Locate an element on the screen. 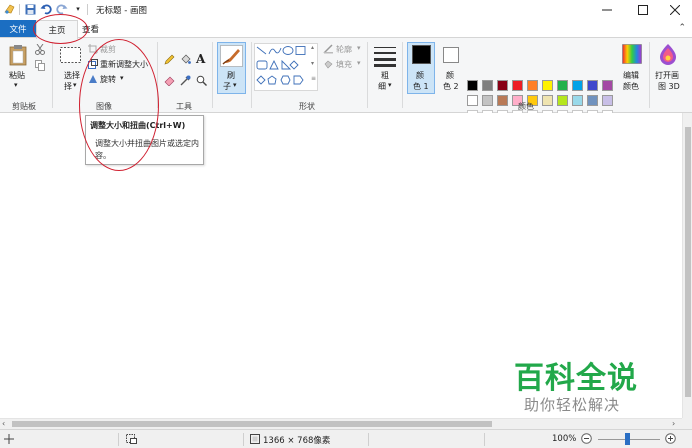 The width and height of the screenshot is (692, 448). paint-3d-label: 打开画 is located at coordinates (667, 75).